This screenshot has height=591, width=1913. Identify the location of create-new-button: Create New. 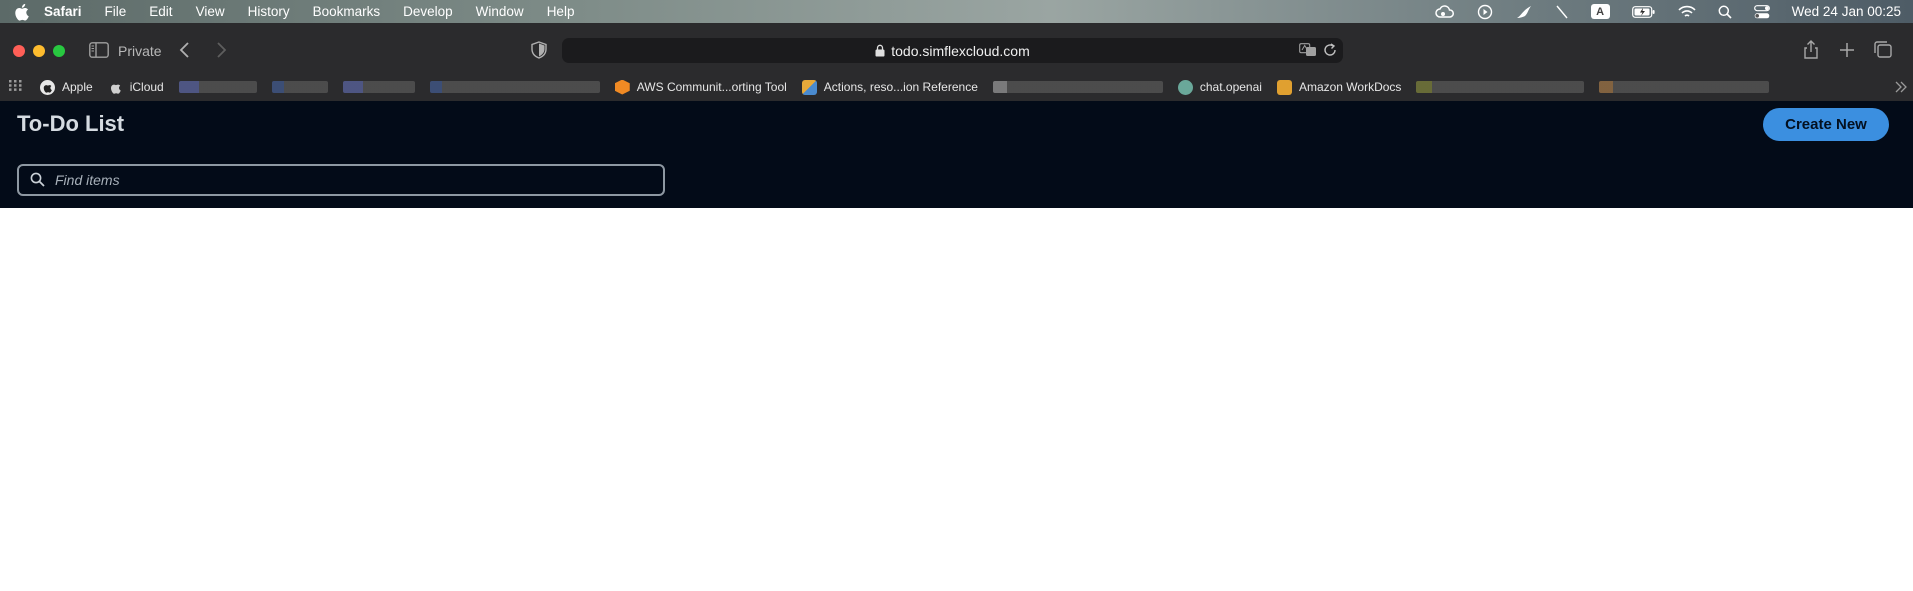
(1826, 124).